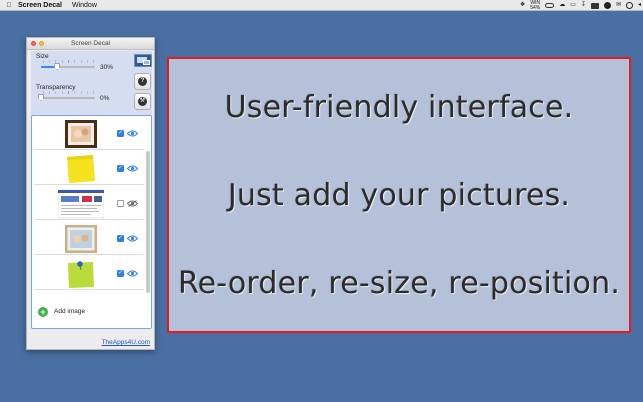 The height and width of the screenshot is (402, 643). Describe the element at coordinates (40, 5) in the screenshot. I see `app-menu: Screen Decal` at that location.